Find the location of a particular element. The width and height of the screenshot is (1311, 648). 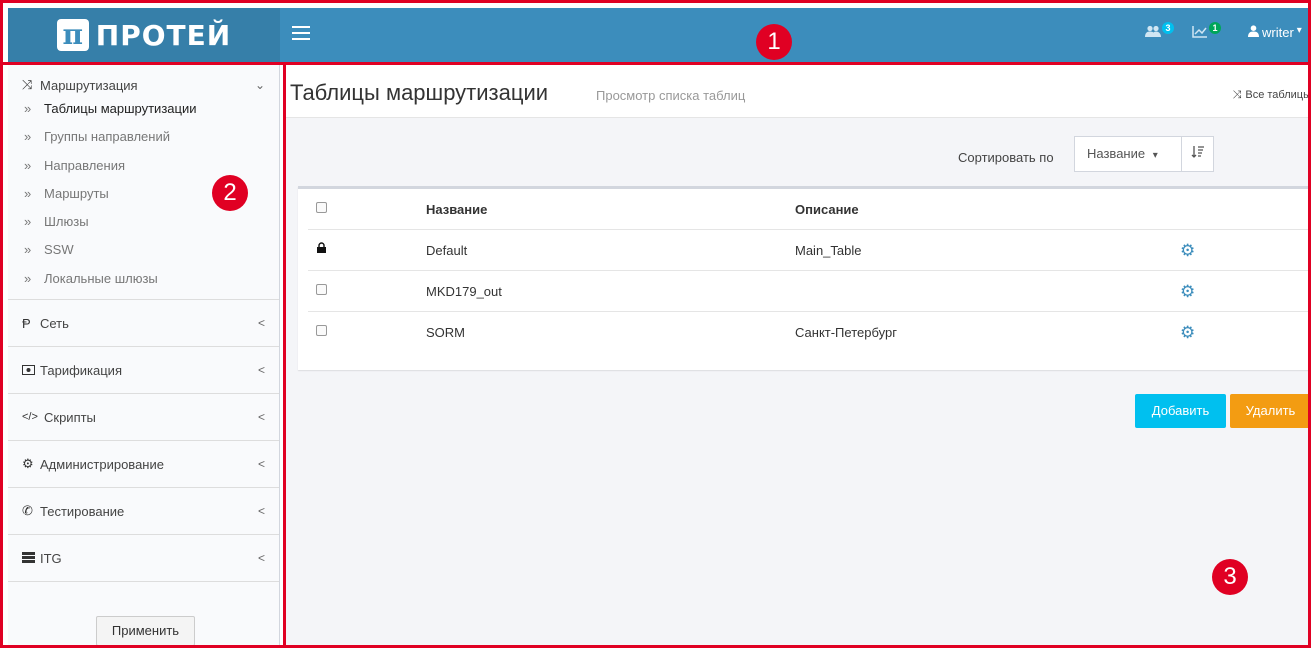

column-header-name: Название is located at coordinates (456, 209).